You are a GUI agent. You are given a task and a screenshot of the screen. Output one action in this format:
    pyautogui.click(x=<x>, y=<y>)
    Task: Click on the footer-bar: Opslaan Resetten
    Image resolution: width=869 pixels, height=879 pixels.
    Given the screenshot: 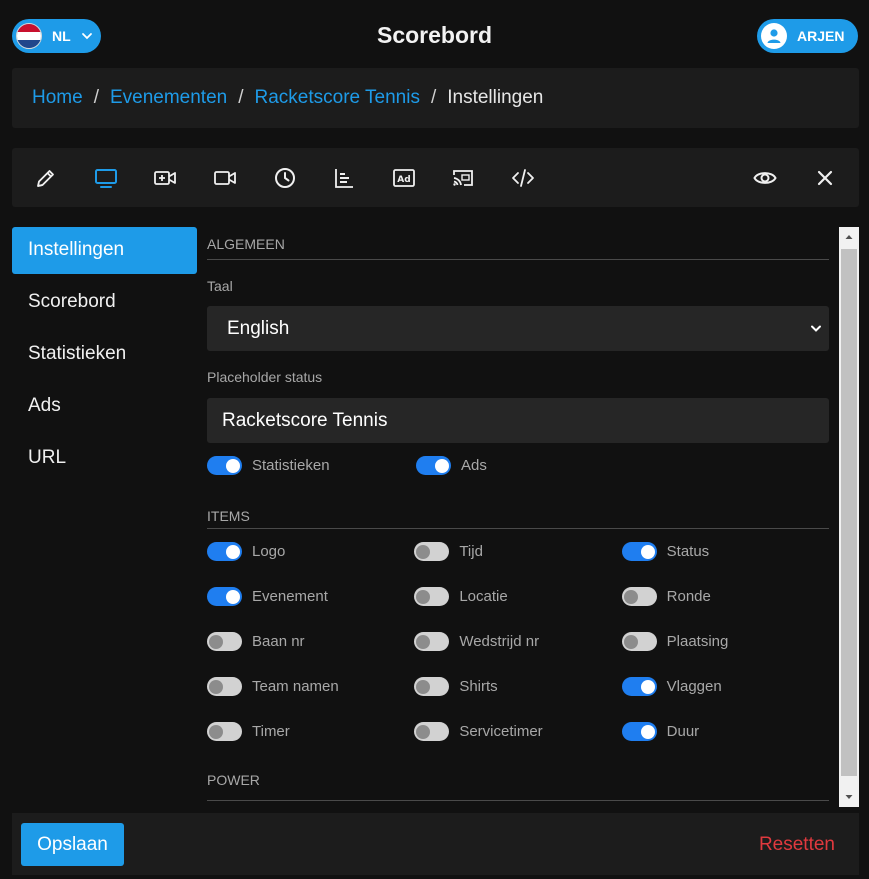 What is the action you would take?
    pyautogui.click(x=435, y=844)
    